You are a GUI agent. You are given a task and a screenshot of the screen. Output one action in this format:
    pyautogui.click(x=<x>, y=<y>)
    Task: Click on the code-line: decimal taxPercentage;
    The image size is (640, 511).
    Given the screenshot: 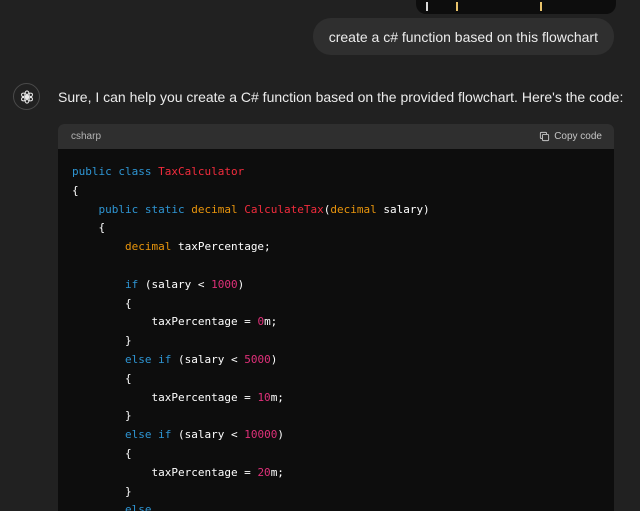 What is the action you would take?
    pyautogui.click(x=343, y=247)
    